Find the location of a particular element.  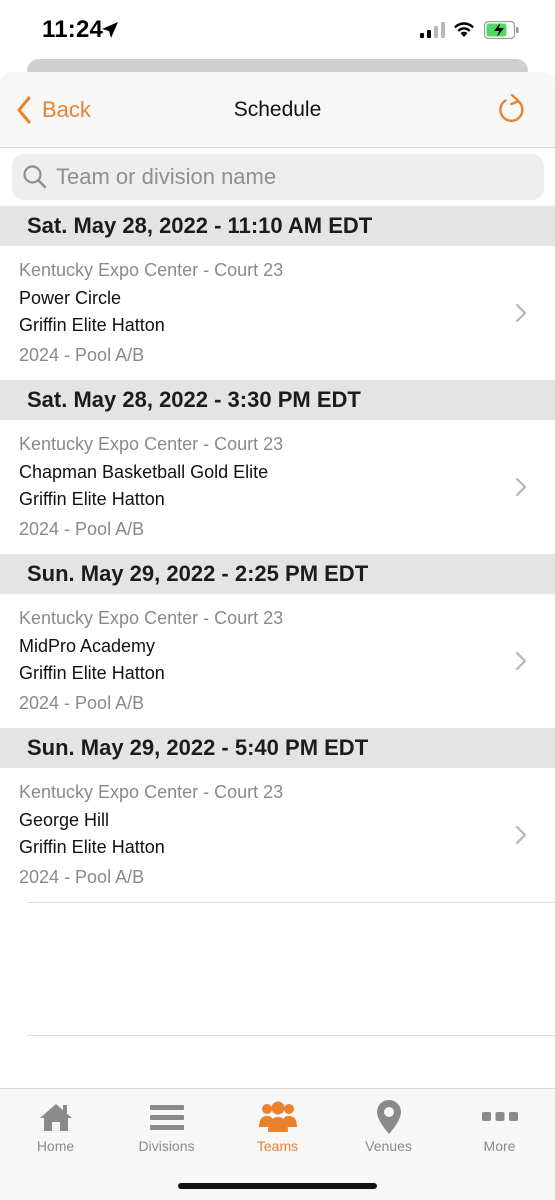

tab-venues: Venues is located at coordinates (388, 1126).